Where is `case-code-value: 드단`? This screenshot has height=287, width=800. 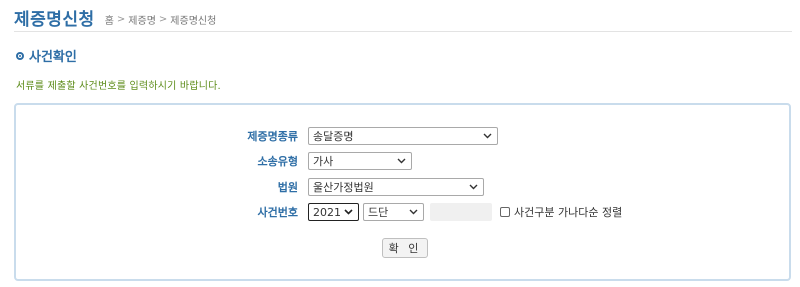
case-code-value: 드단 is located at coordinates (378, 212).